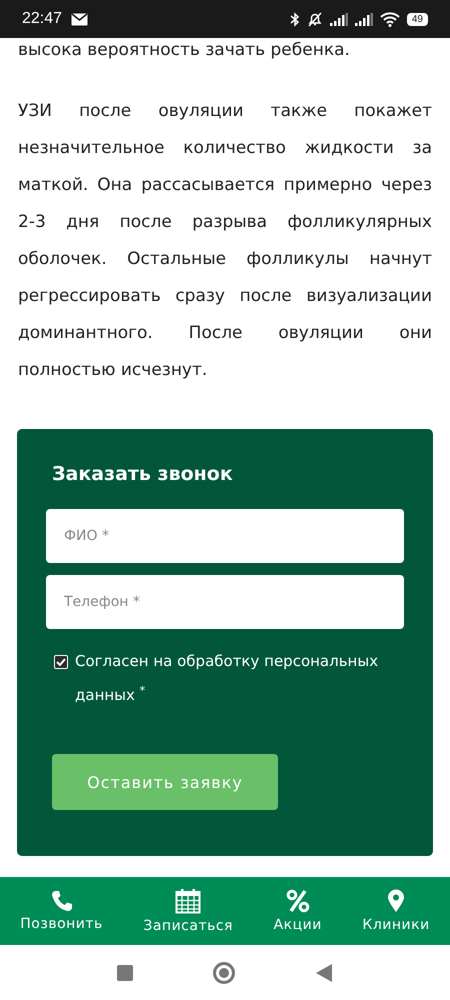 Image resolution: width=450 pixels, height=1000 pixels. Describe the element at coordinates (298, 901) in the screenshot. I see `percent-icon` at that location.